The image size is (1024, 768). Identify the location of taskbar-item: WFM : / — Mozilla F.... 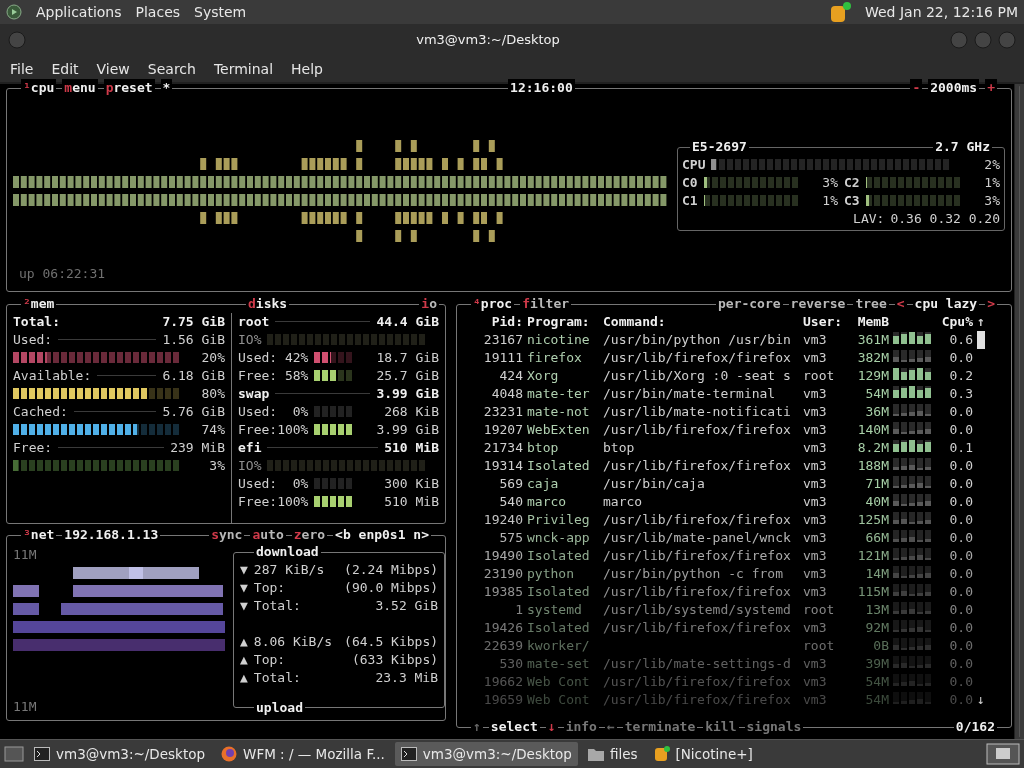
(303, 754).